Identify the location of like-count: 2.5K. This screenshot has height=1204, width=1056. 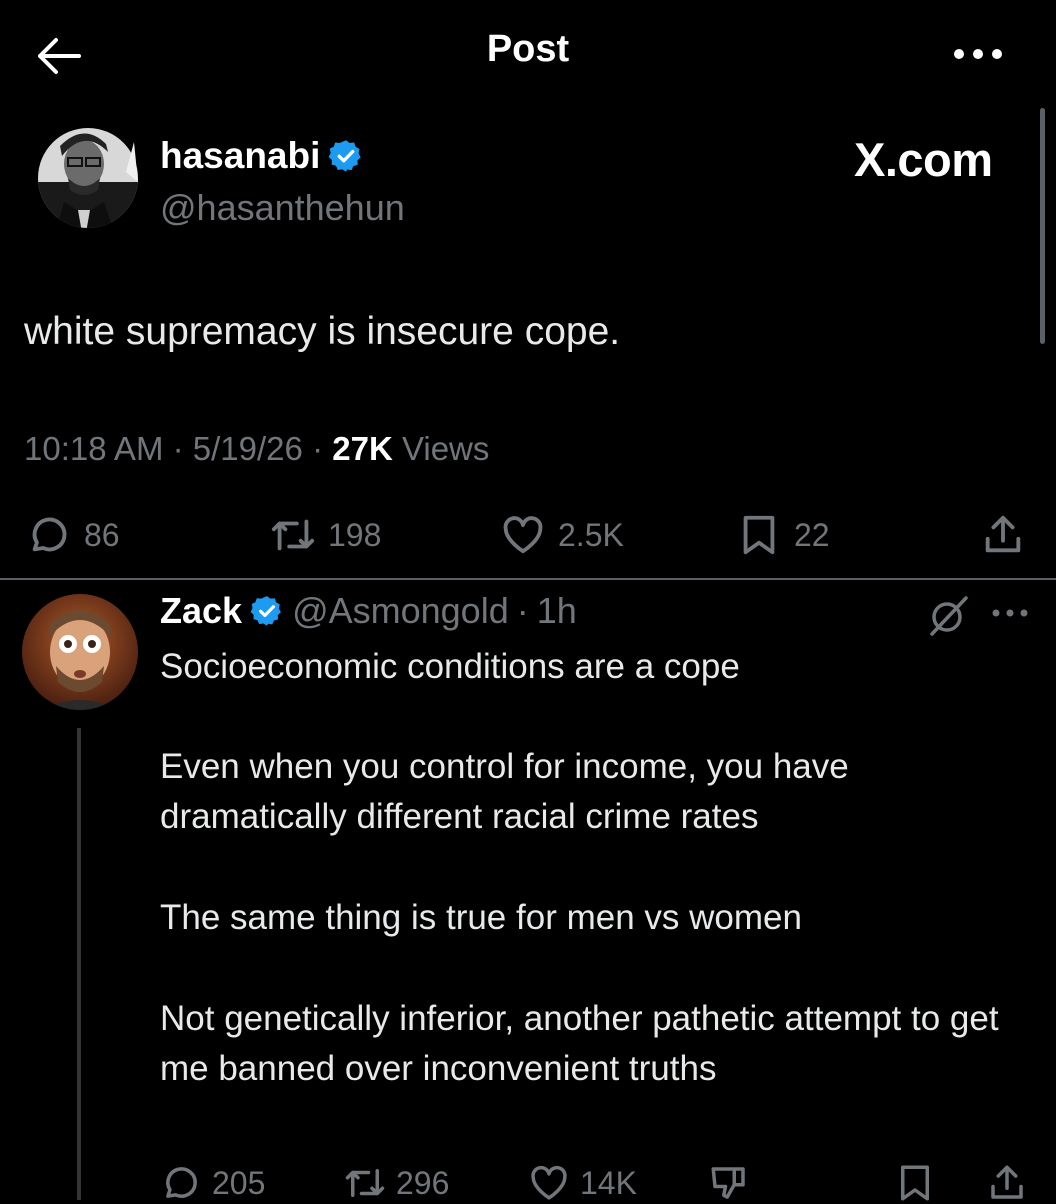
(591, 534).